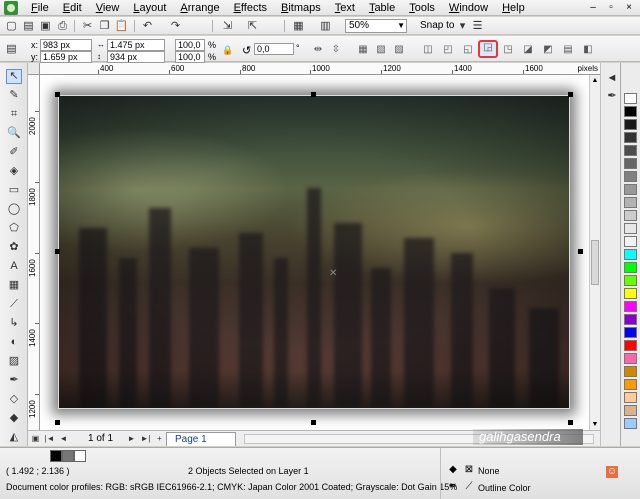  What do you see at coordinates (159, 438) in the screenshot?
I see `add-page-icon: +` at bounding box center [159, 438].